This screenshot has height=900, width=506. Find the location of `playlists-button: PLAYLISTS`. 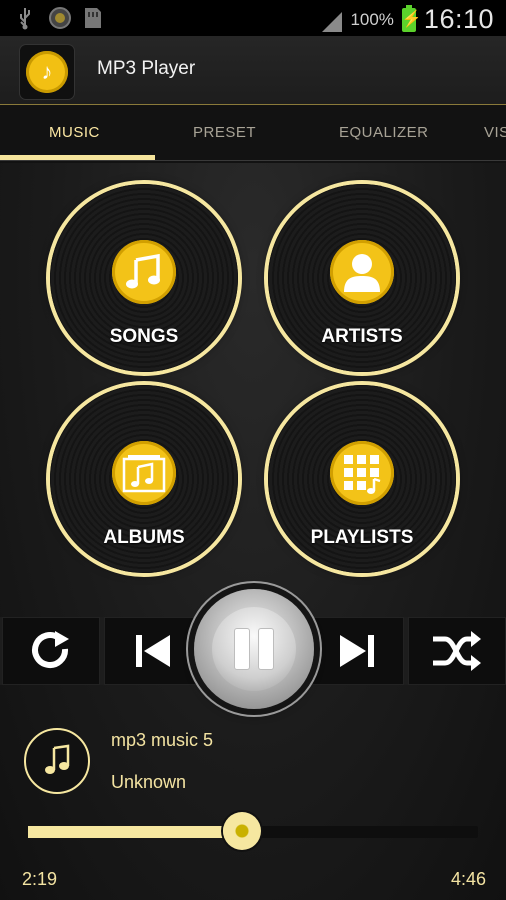

playlists-button: PLAYLISTS is located at coordinates (362, 479).